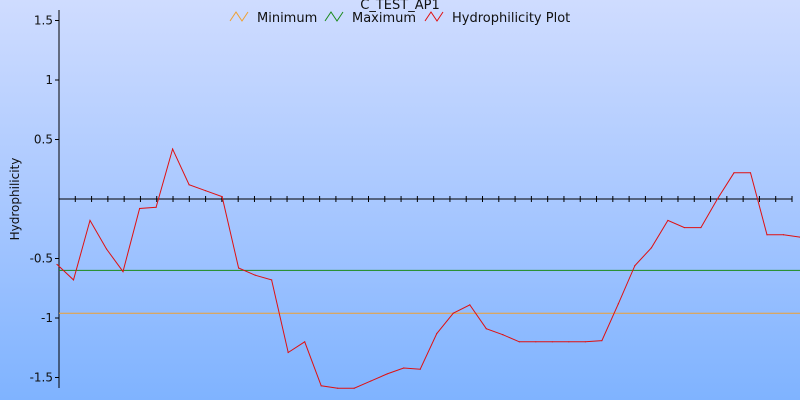  What do you see at coordinates (511, 18) in the screenshot?
I see `legend-label: Hydrophilicity Plot` at bounding box center [511, 18].